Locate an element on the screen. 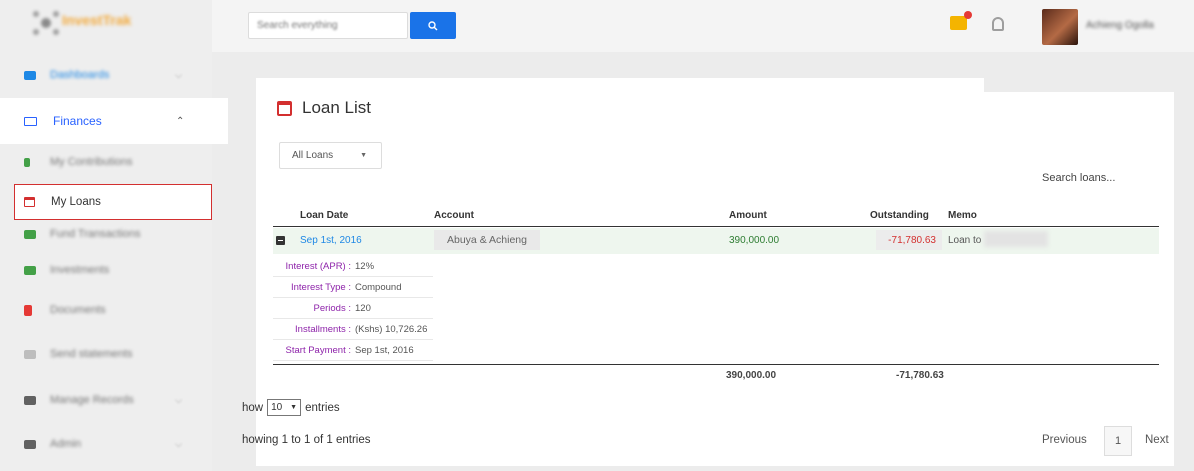  money-icon is located at coordinates (30, 121).